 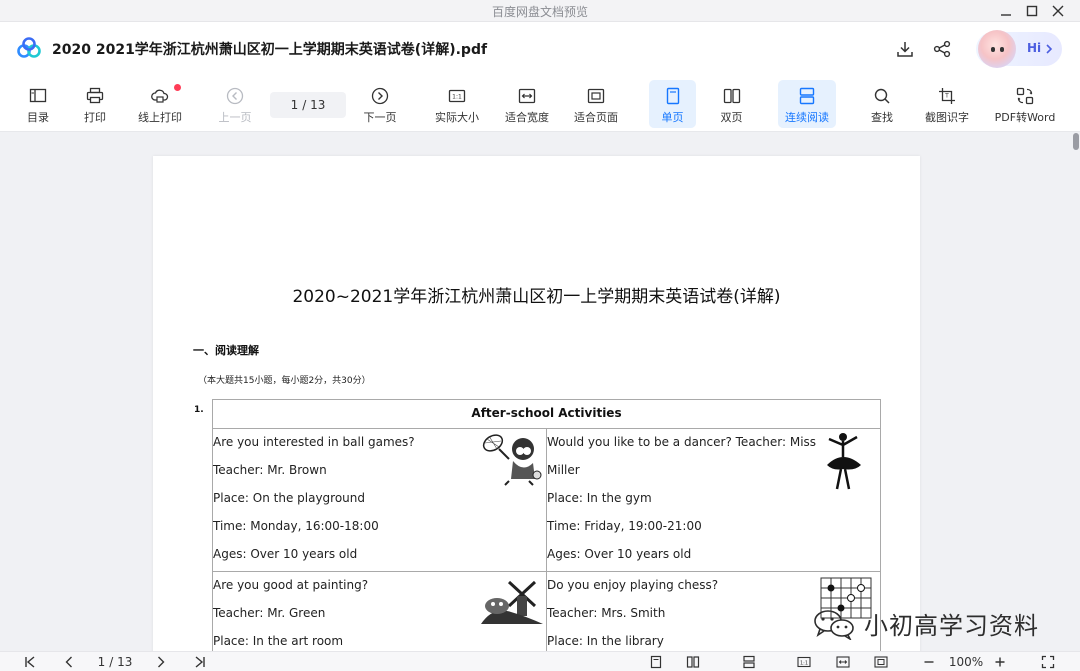 What do you see at coordinates (457, 104) in the screenshot?
I see `actual-size-button: 1:1 实际大小` at bounding box center [457, 104].